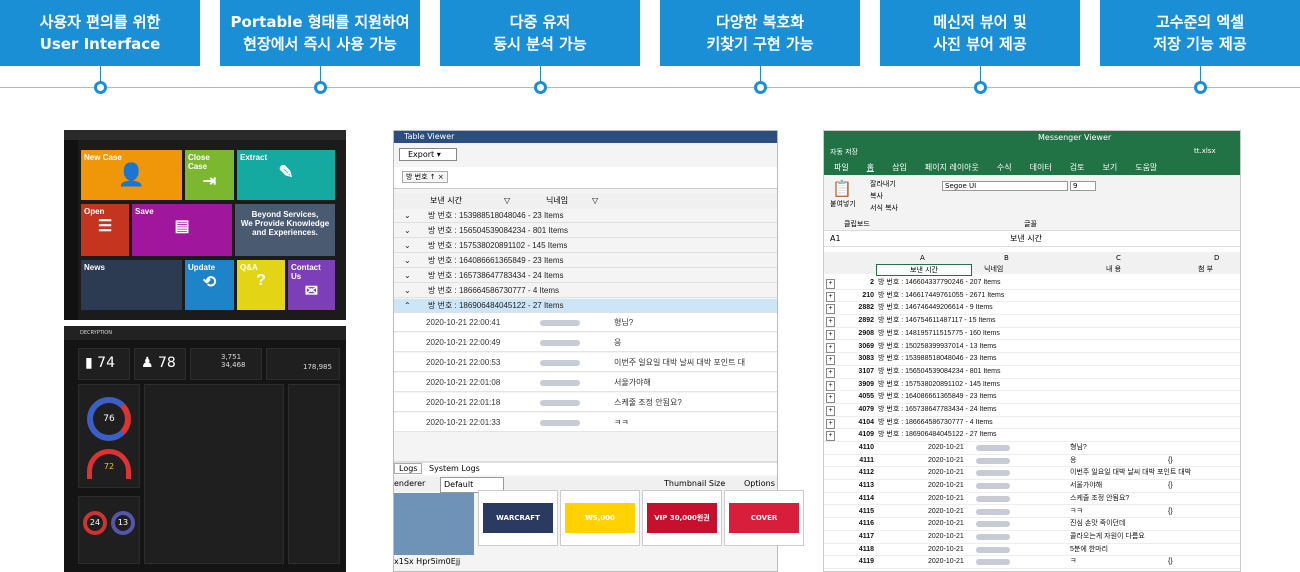  I want to click on options-button: Options, so click(759, 484).